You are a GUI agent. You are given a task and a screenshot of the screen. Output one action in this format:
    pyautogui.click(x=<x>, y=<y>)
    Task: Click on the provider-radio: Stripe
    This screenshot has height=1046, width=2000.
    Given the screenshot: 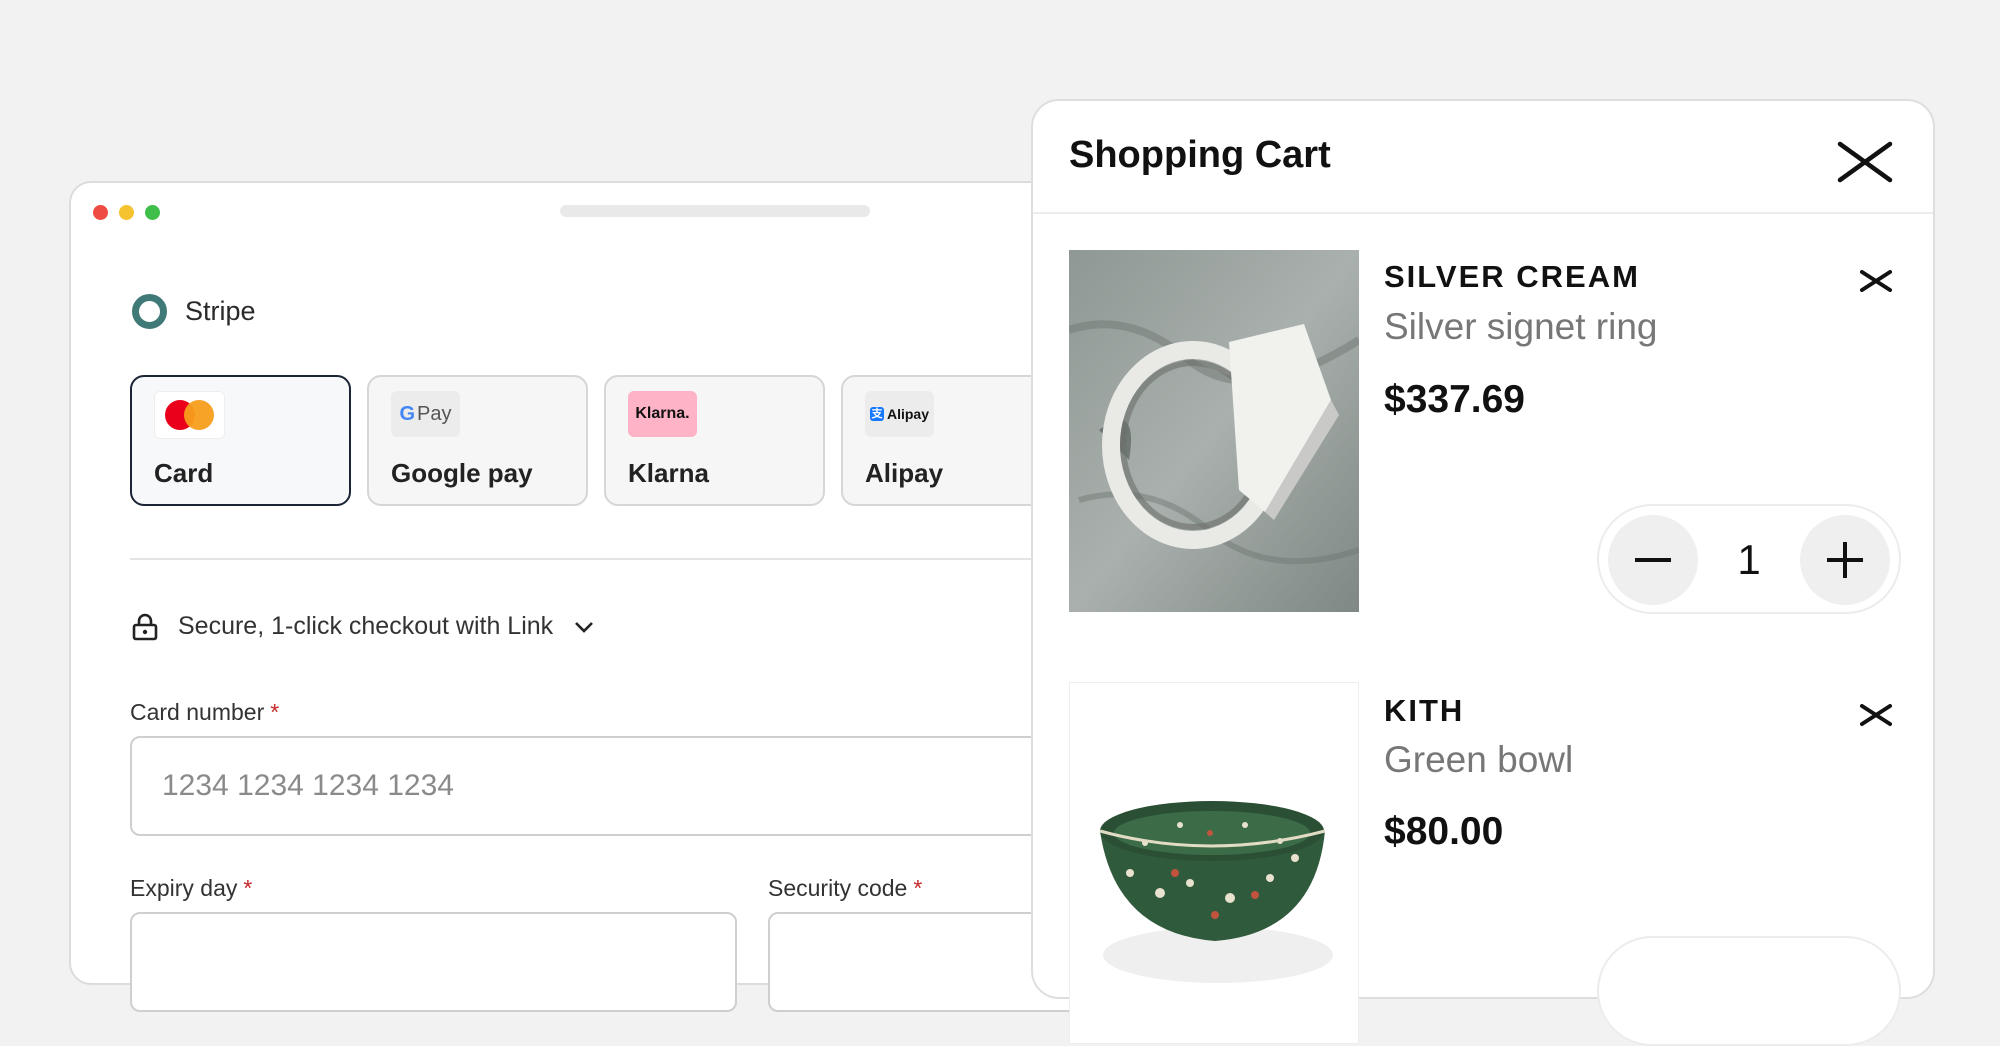 What is the action you would take?
    pyautogui.click(x=194, y=311)
    